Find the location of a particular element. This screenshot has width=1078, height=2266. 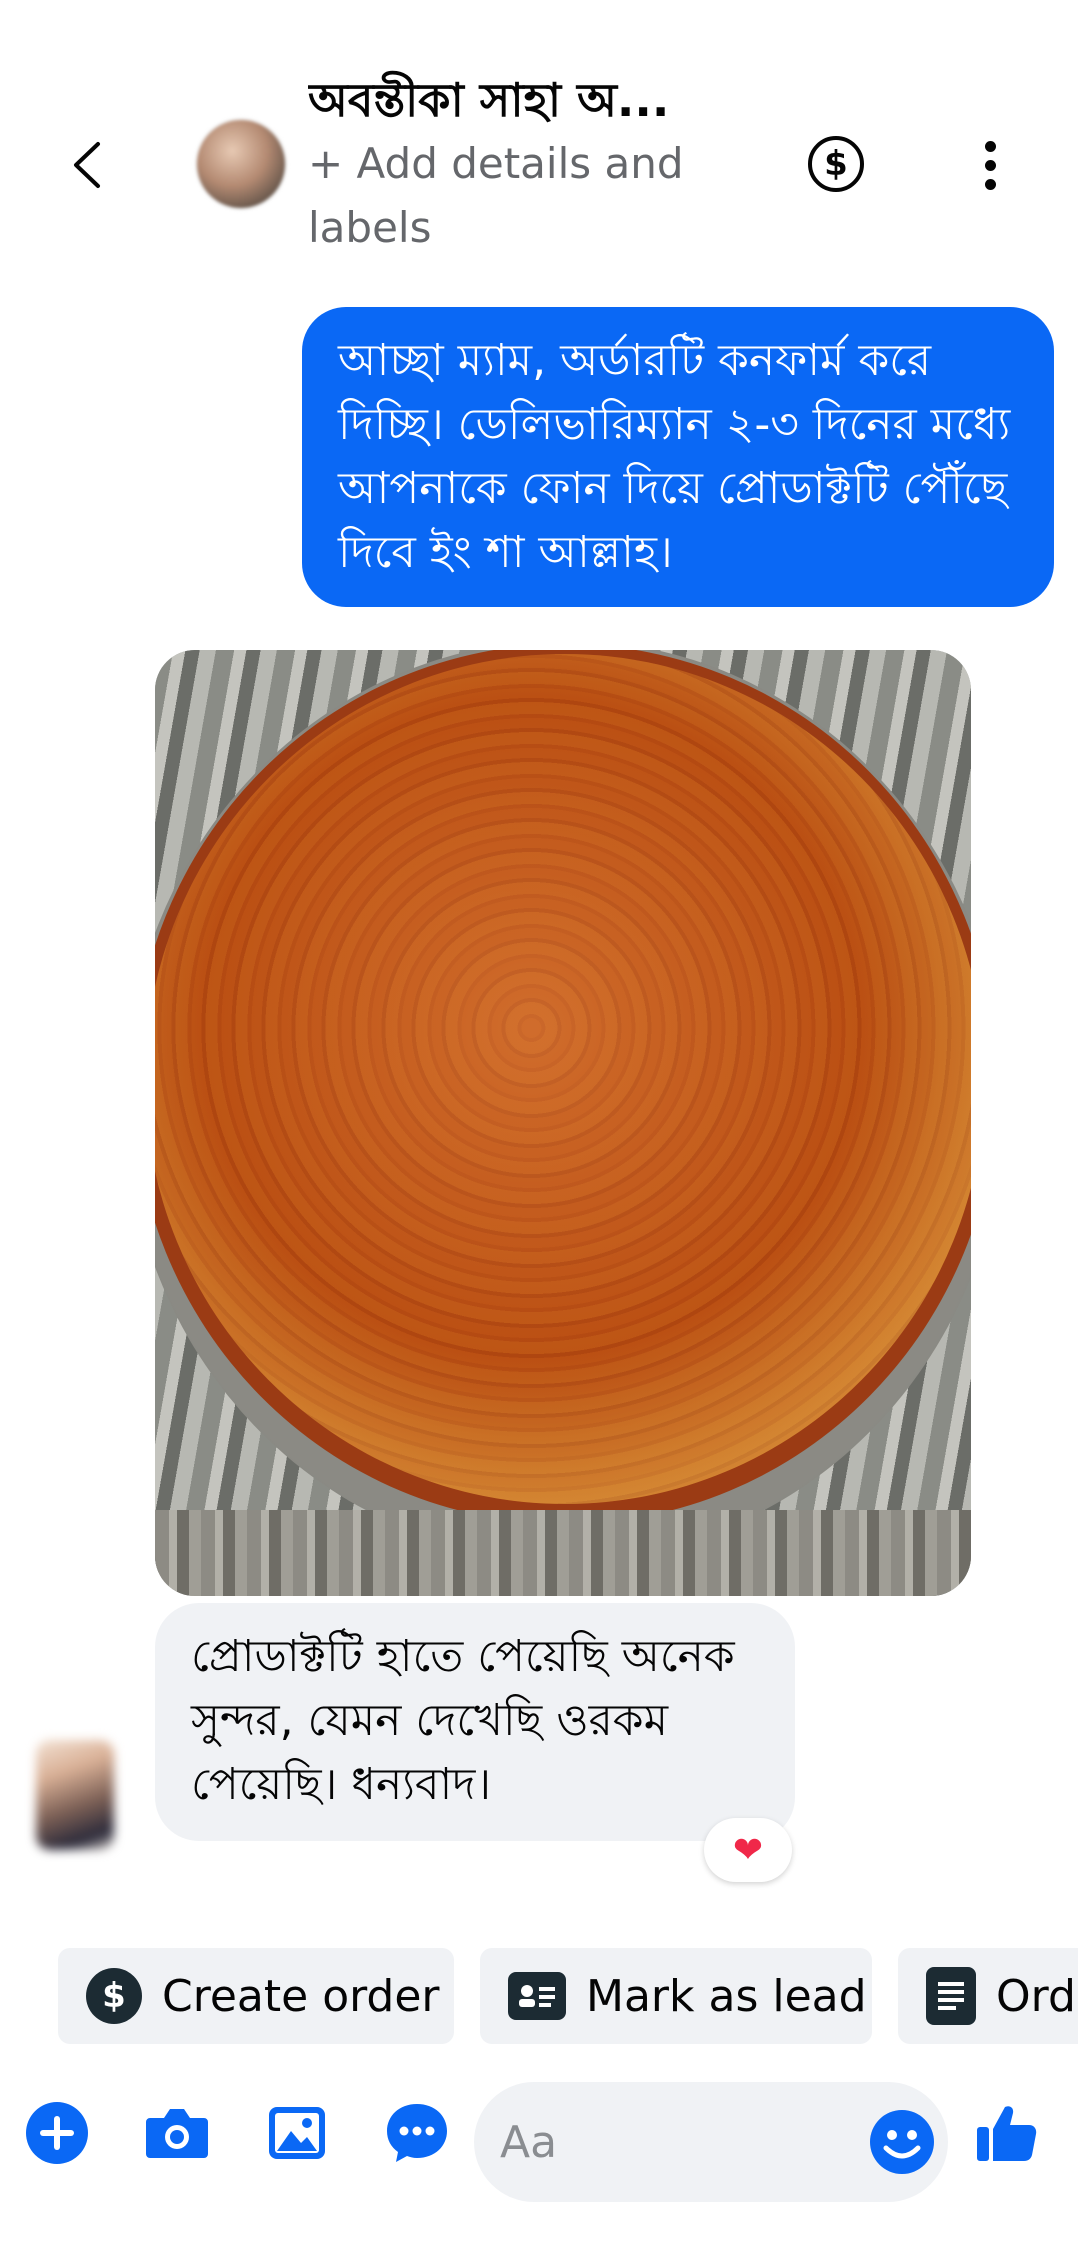

orders-label: Ord is located at coordinates (1036, 1996).